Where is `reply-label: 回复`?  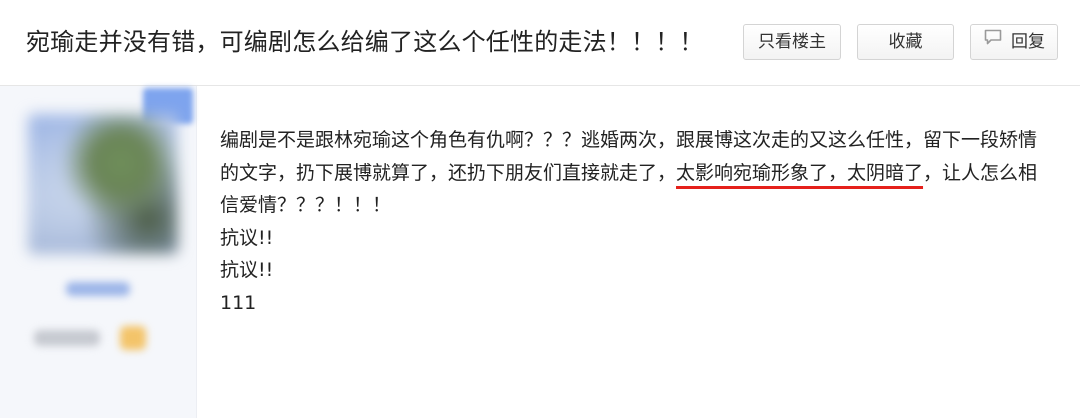 reply-label: 回复 is located at coordinates (1028, 42).